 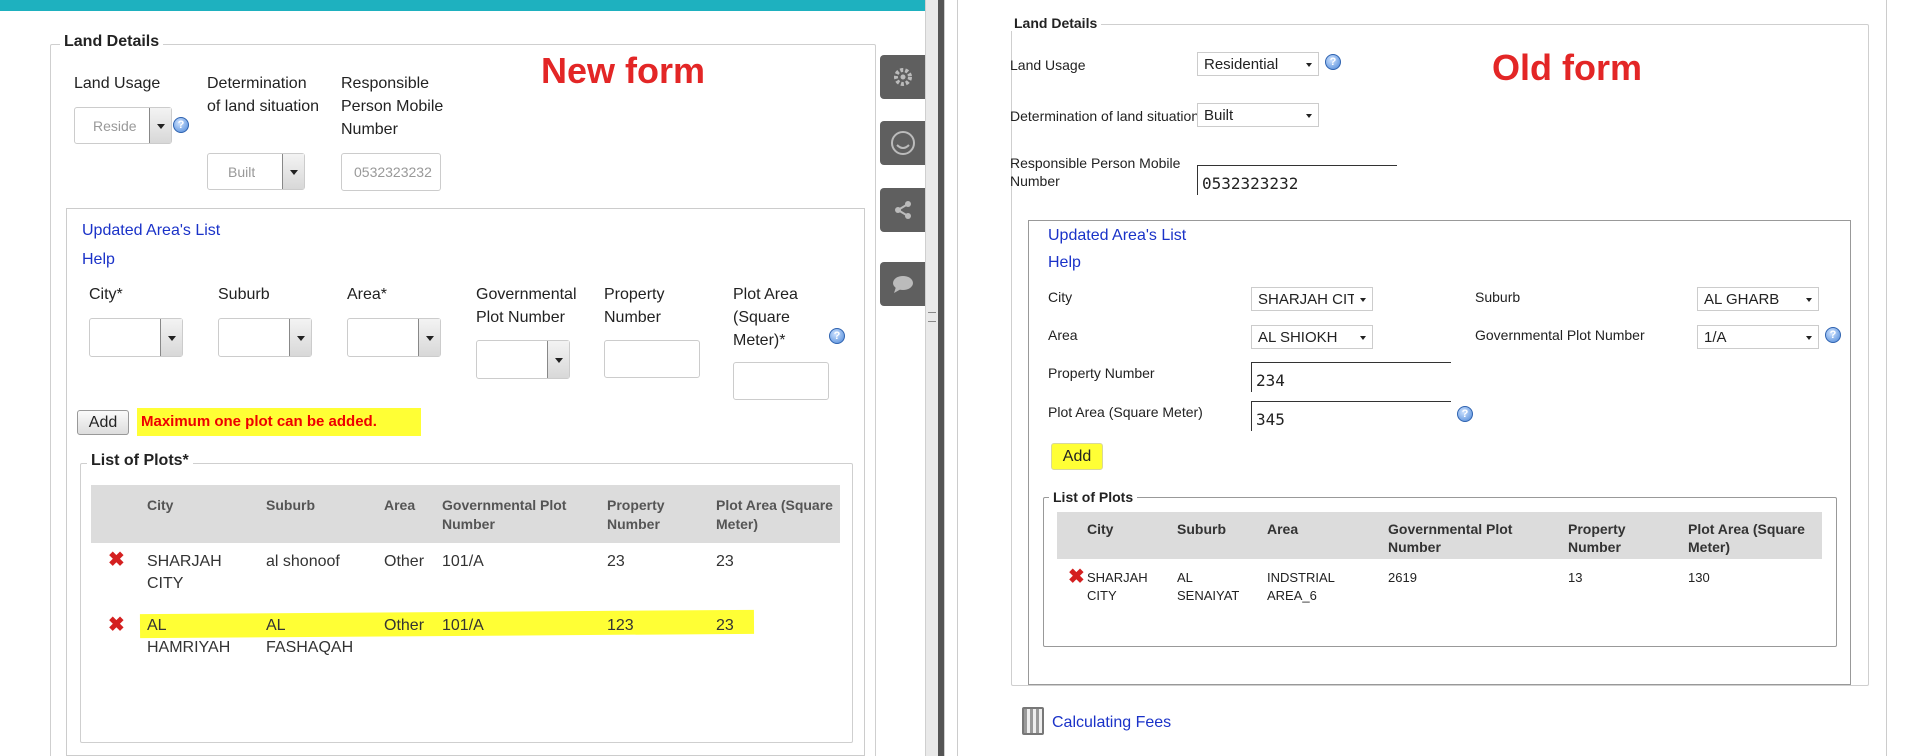 I want to click on old-land-usage-select: Residential, so click(x=1258, y=64).